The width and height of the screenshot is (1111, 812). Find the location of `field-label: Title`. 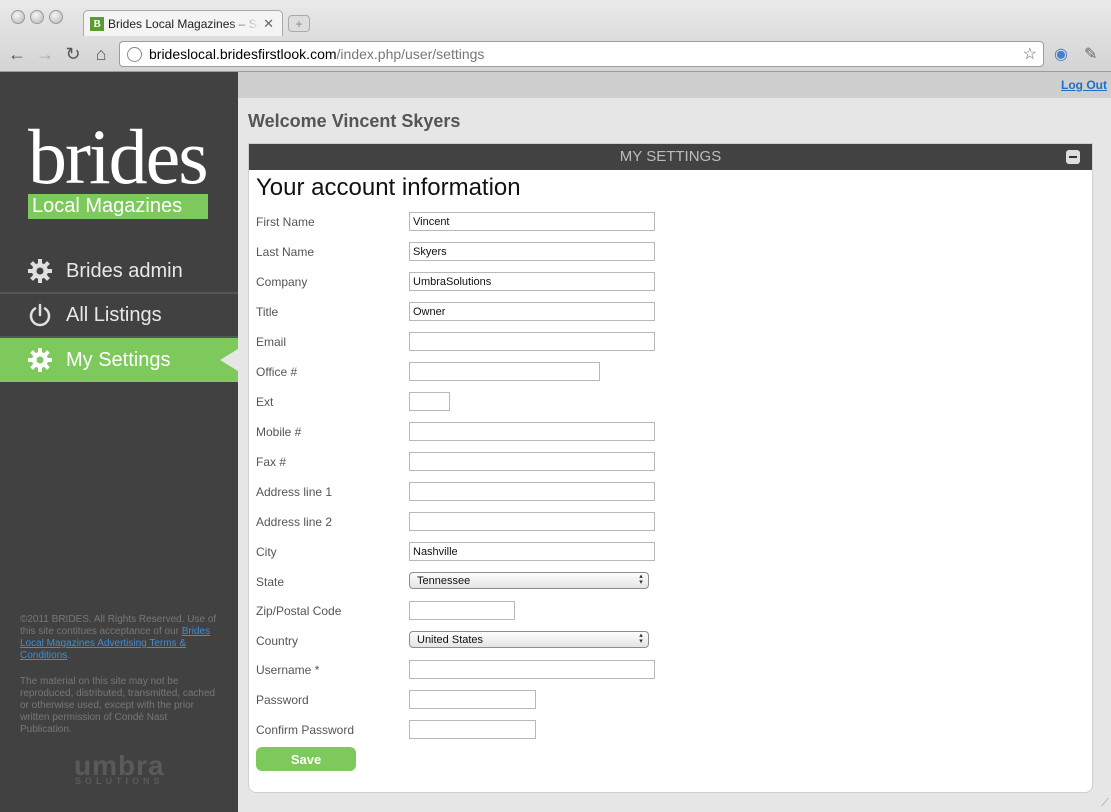

field-label: Title is located at coordinates (267, 312).